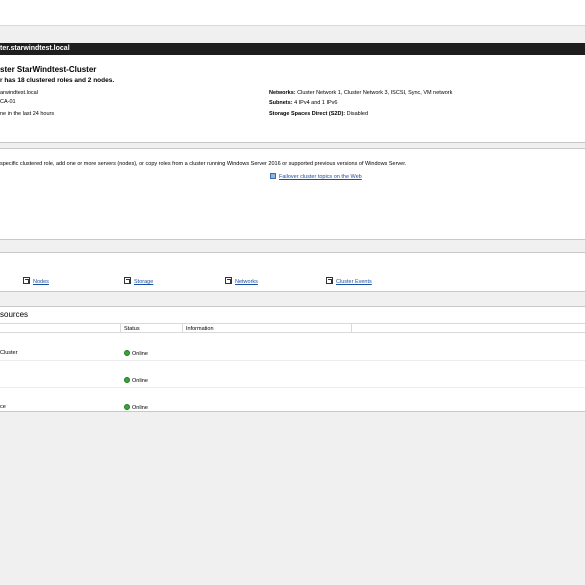 The width and height of the screenshot is (585, 585). Describe the element at coordinates (132, 329) in the screenshot. I see `column-status: Status` at that location.